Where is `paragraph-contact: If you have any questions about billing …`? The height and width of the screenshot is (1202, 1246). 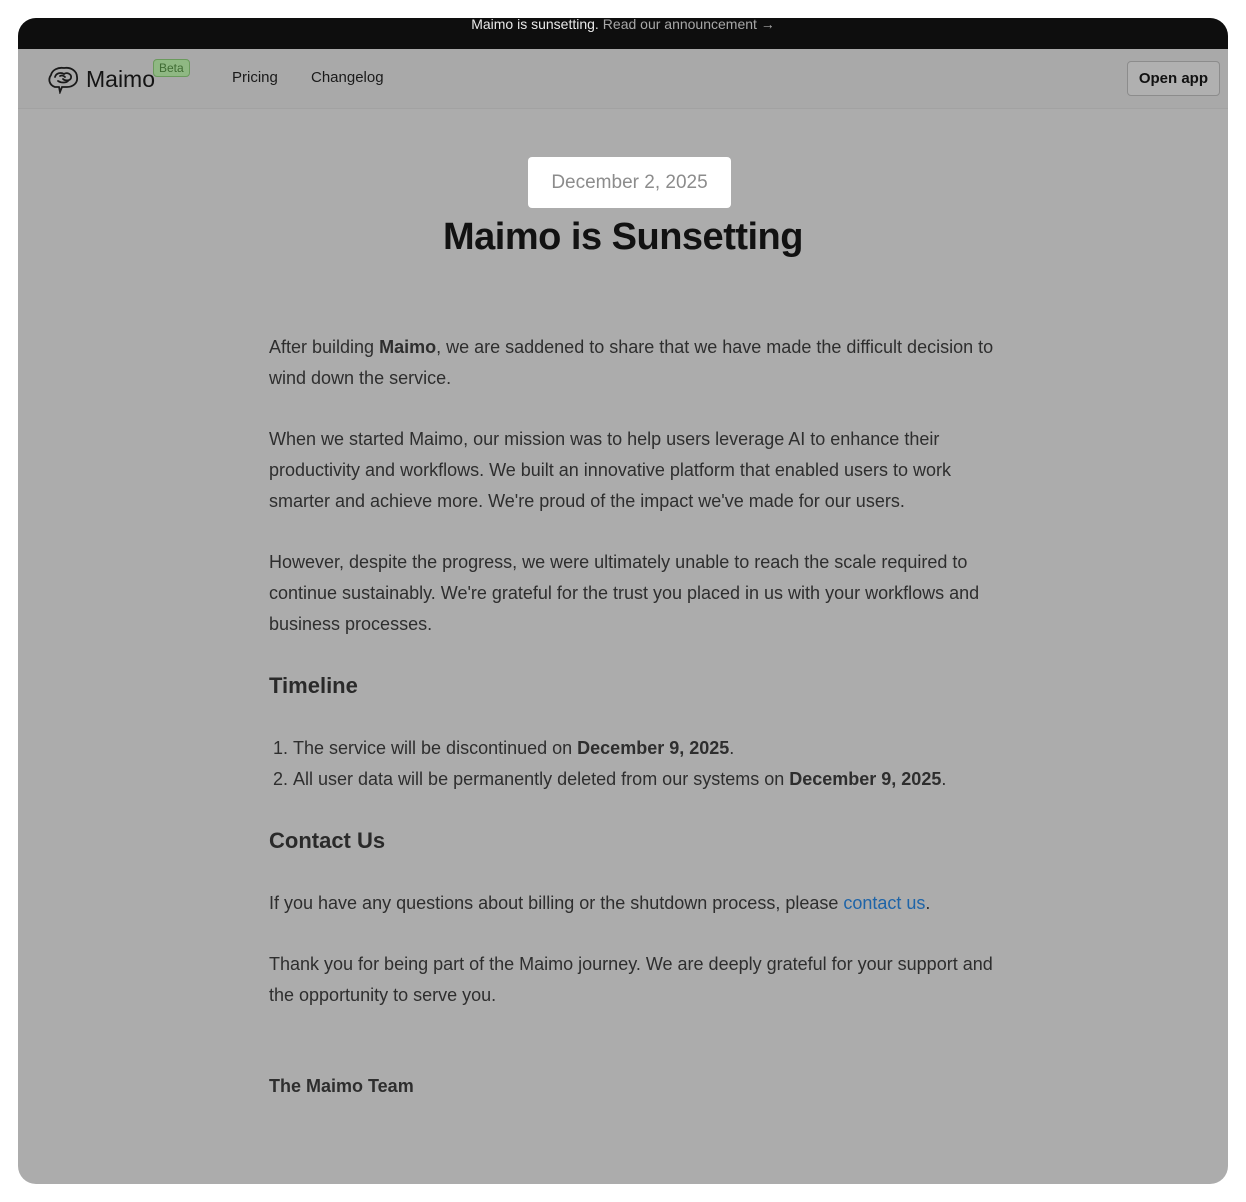
paragraph-contact: If you have any questions about billing … is located at coordinates (600, 903).